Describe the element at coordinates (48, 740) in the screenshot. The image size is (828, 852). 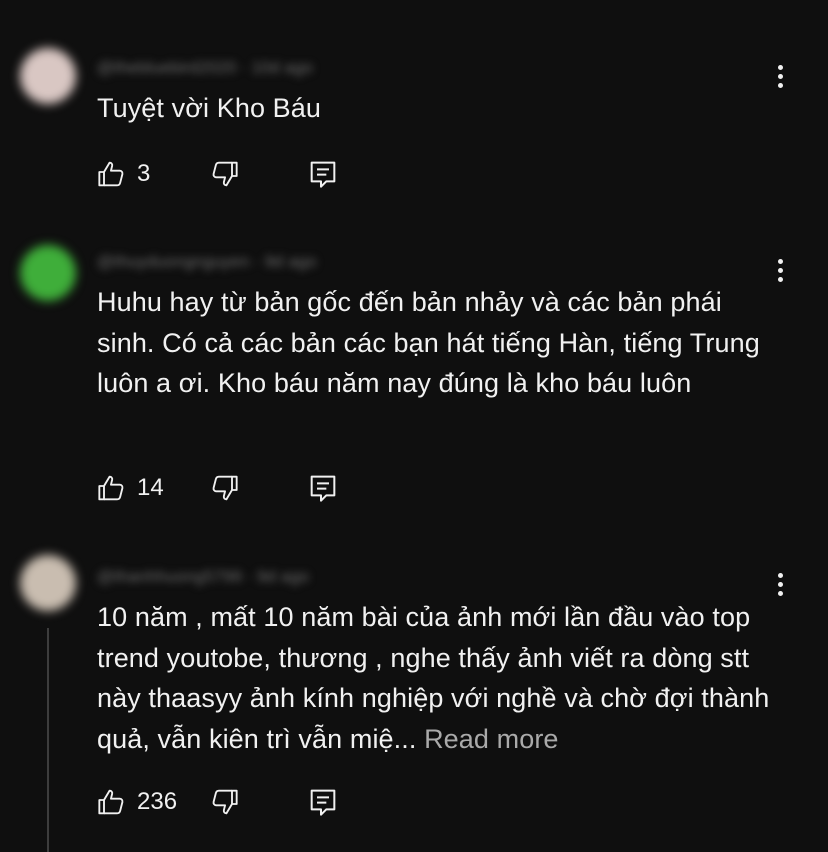
I see `reply-thread-line` at that location.